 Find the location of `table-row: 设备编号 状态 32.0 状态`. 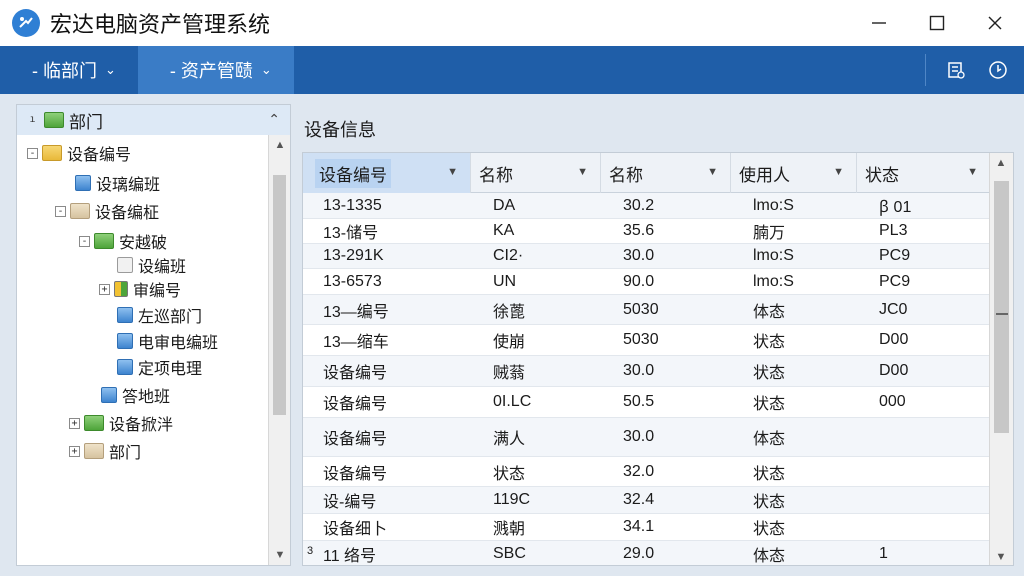

table-row: 设备编号 状态 32.0 状态 is located at coordinates (647, 472).